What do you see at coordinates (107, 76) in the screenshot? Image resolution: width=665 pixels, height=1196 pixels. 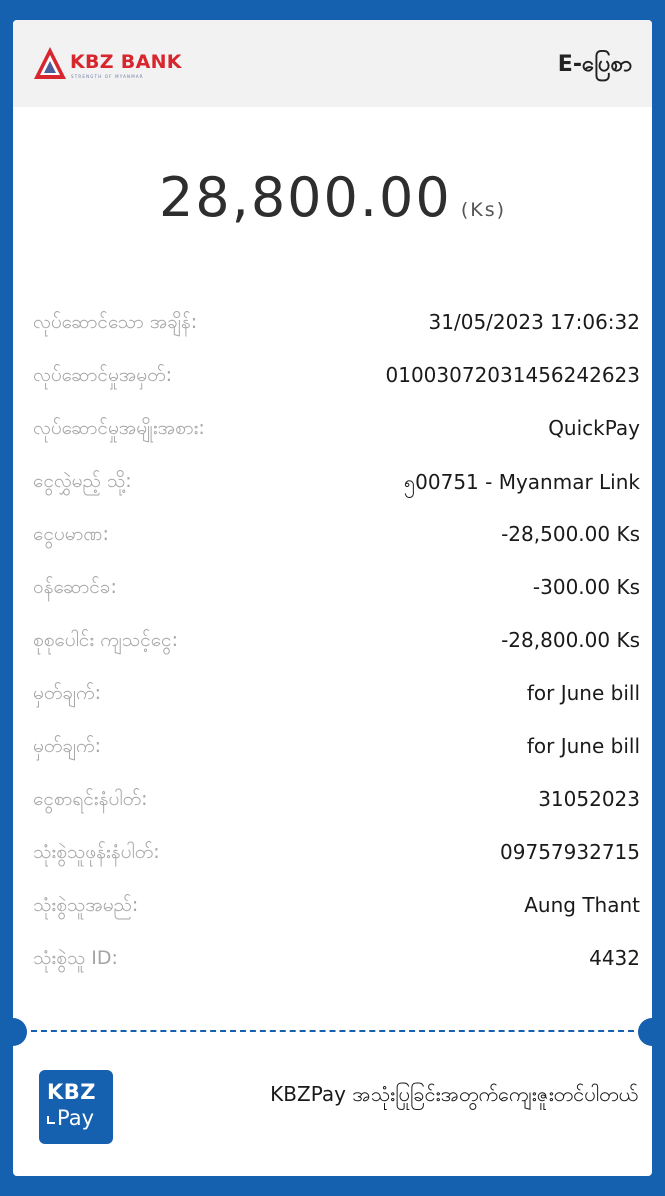 I see `bank-tagline: STRENGTH OF MYANMAR` at bounding box center [107, 76].